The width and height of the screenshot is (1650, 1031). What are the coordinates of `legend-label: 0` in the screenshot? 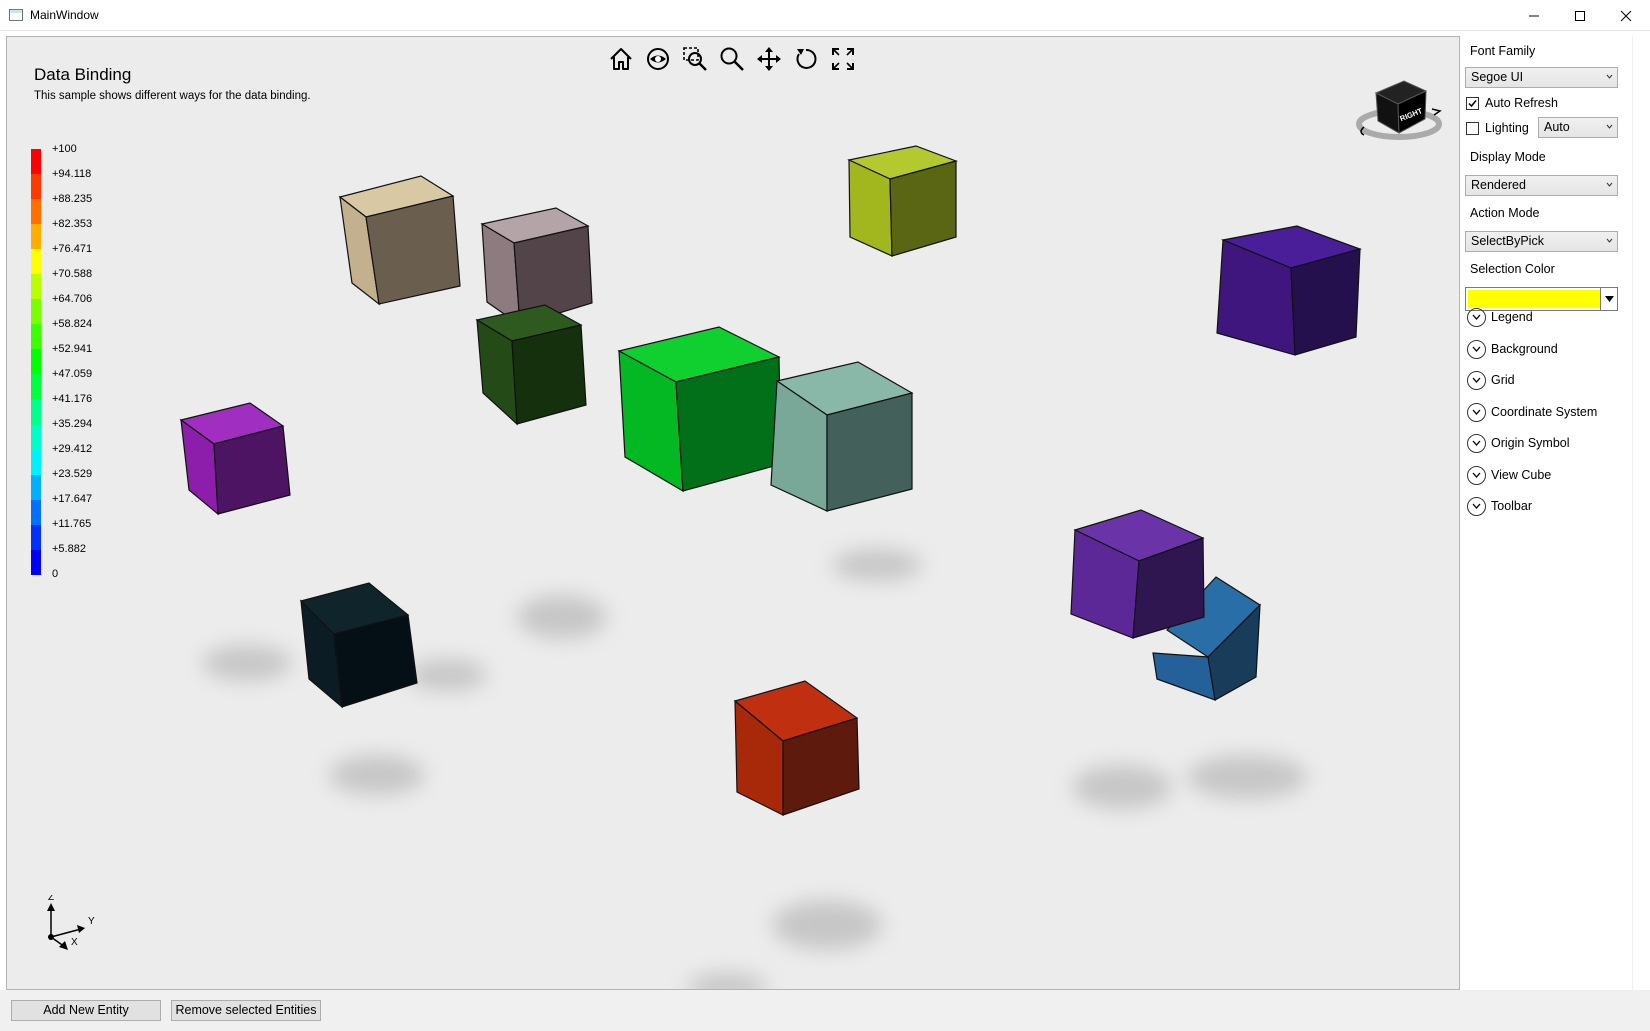 It's located at (55, 574).